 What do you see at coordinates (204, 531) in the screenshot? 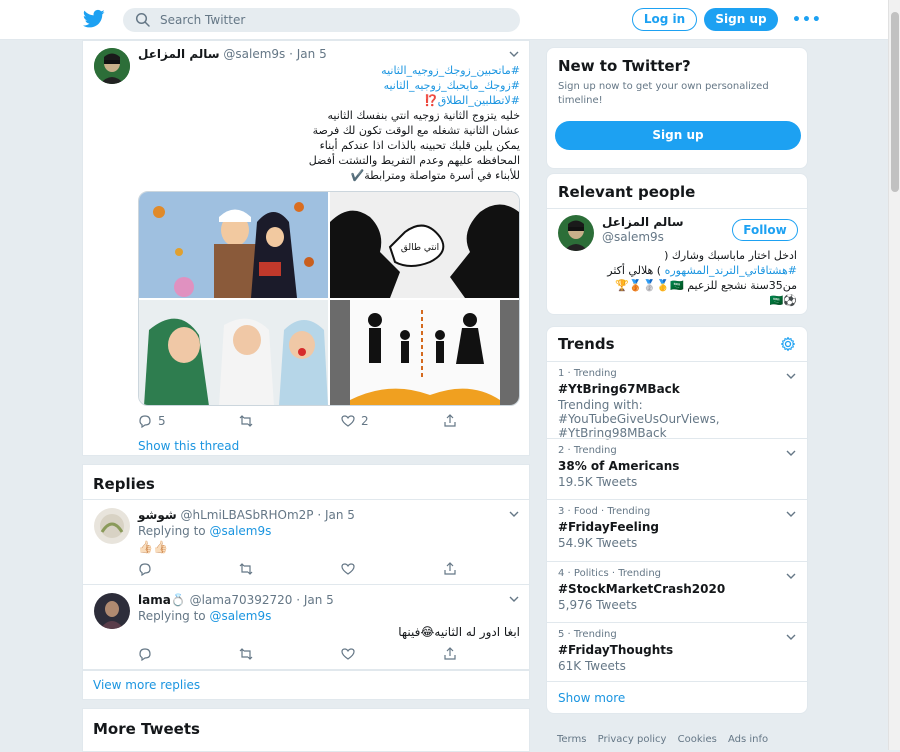
I see `replying-to: Replying to @salem9s` at bounding box center [204, 531].